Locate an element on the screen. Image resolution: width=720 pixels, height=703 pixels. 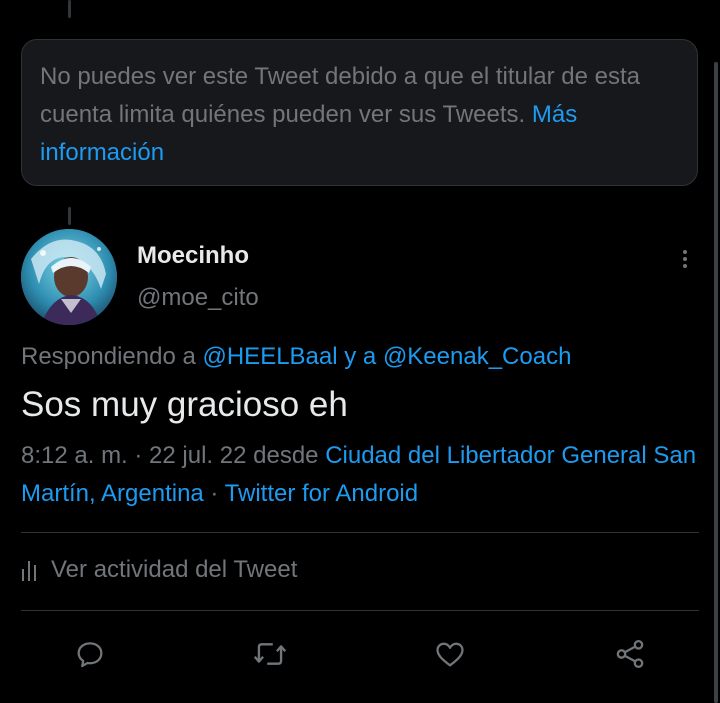
source-link: Twitter for Android is located at coordinates (321, 493).